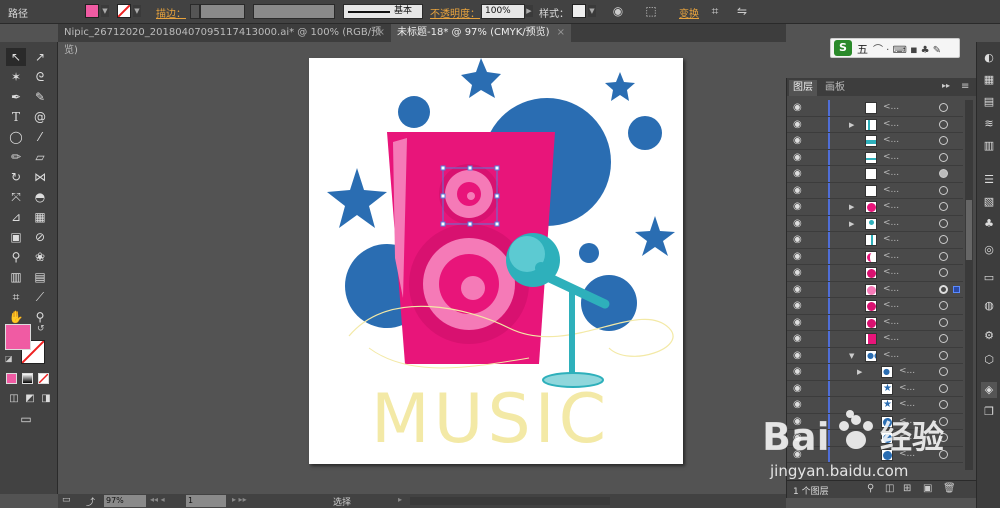 This screenshot has height=508, width=1000. Describe the element at coordinates (239, 499) in the screenshot. I see `artboard-nav-next-icons: ▸ ▸▸` at that location.